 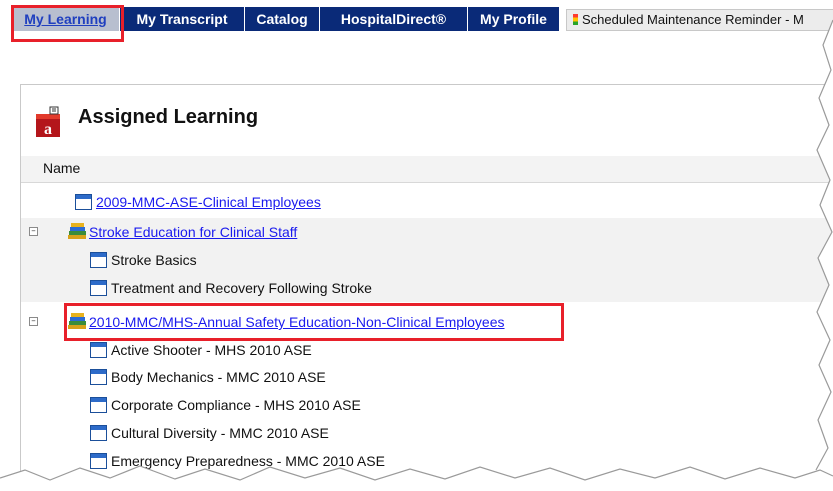 What do you see at coordinates (236, 405) in the screenshot?
I see `course-title: Corporate Compliance - MHS 2010 ASE` at bounding box center [236, 405].